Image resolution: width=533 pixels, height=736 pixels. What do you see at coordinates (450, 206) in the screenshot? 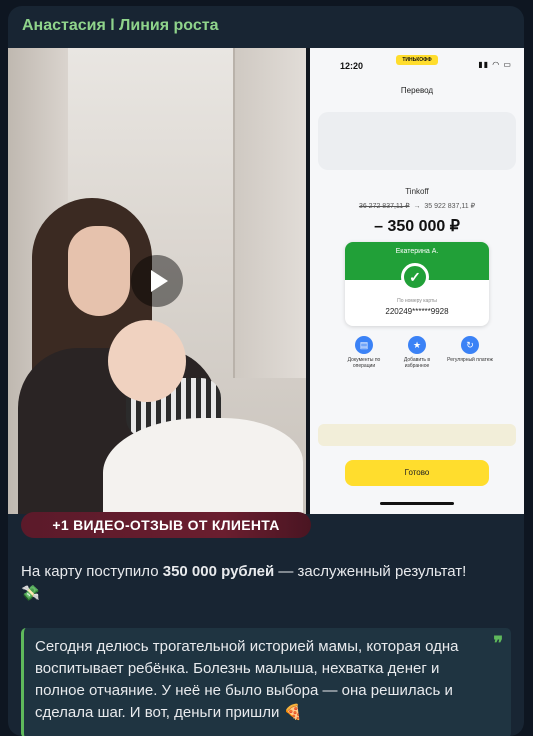
I see `balance-after: 35 922 837,11 ₽` at bounding box center [450, 206].